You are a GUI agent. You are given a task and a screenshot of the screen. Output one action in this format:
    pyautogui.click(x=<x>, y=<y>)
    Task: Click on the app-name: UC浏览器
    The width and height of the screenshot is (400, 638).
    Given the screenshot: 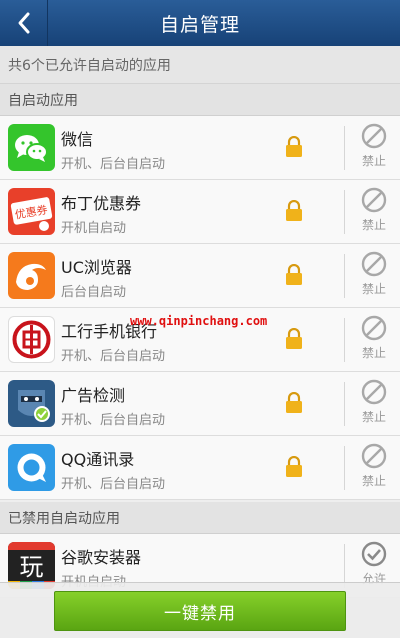 What is the action you would take?
    pyautogui.click(x=96, y=267)
    